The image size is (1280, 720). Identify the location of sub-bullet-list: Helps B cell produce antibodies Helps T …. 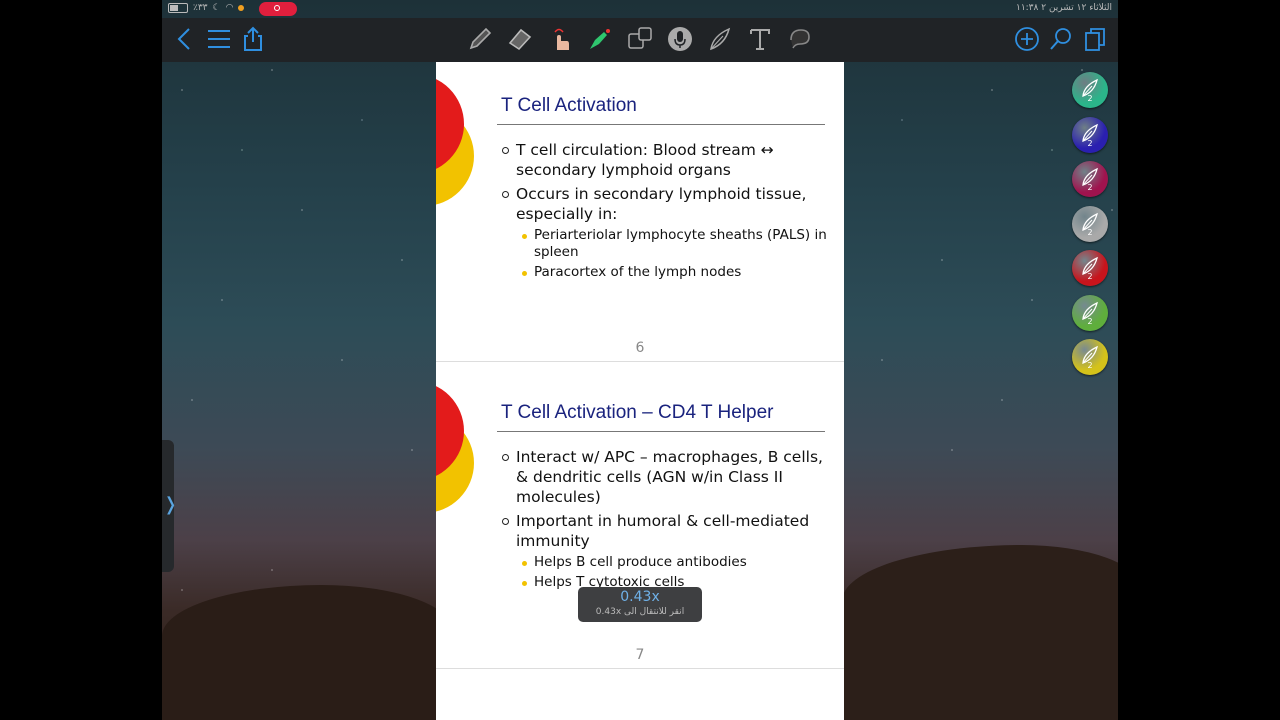
(673, 572).